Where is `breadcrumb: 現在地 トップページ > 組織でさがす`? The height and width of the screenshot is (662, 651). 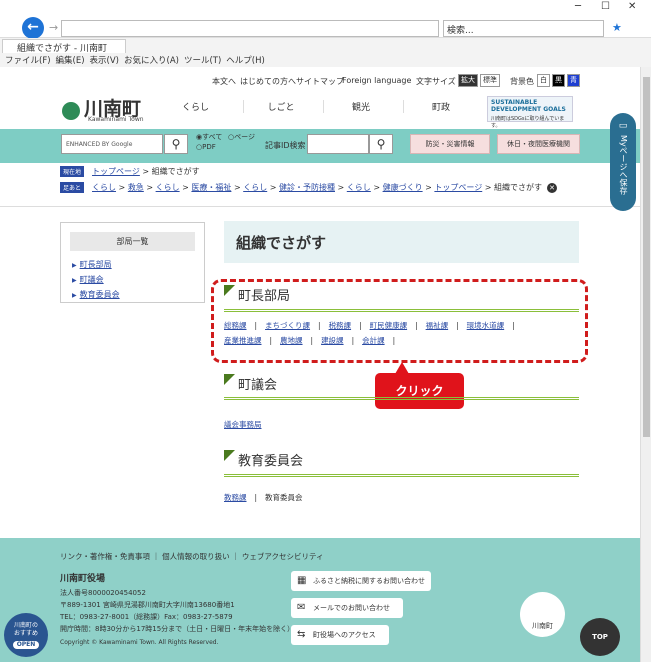
breadcrumb: 現在地 トップページ > 組織でさがす is located at coordinates (130, 171).